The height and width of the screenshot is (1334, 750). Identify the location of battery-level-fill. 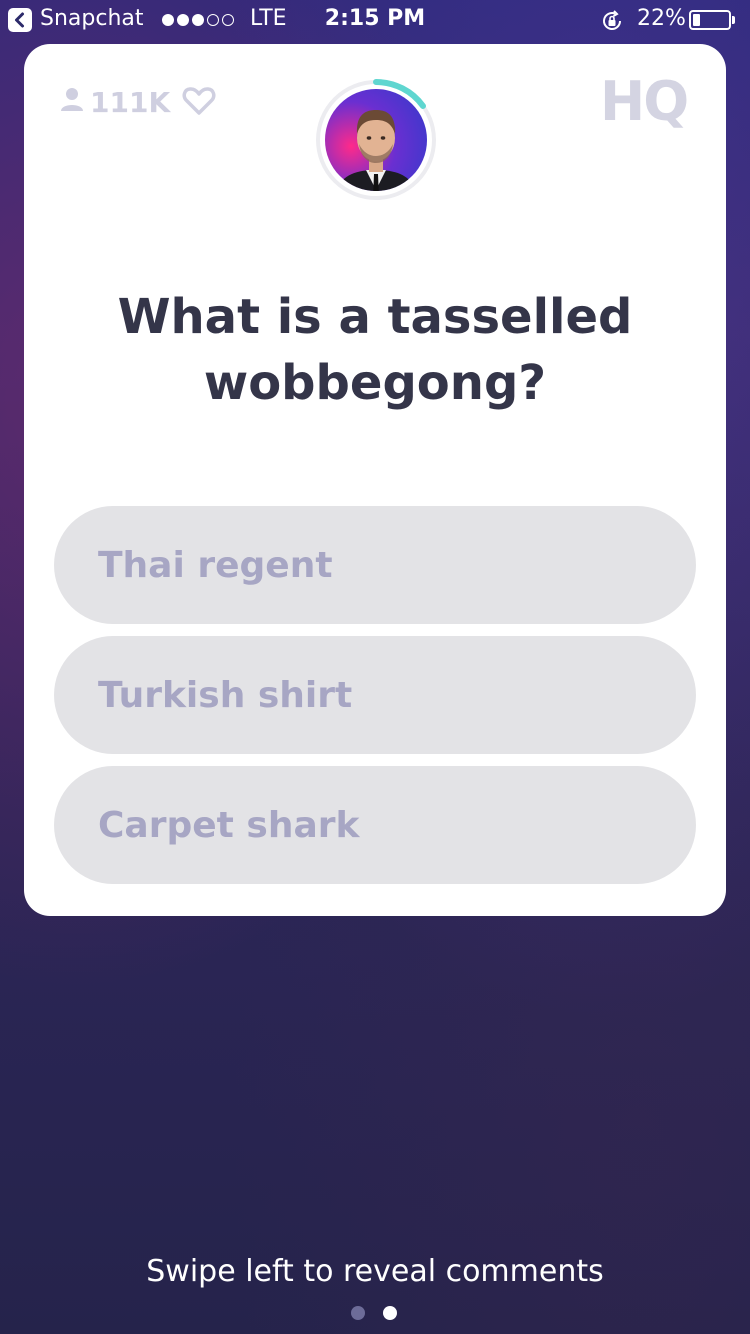
(696, 20).